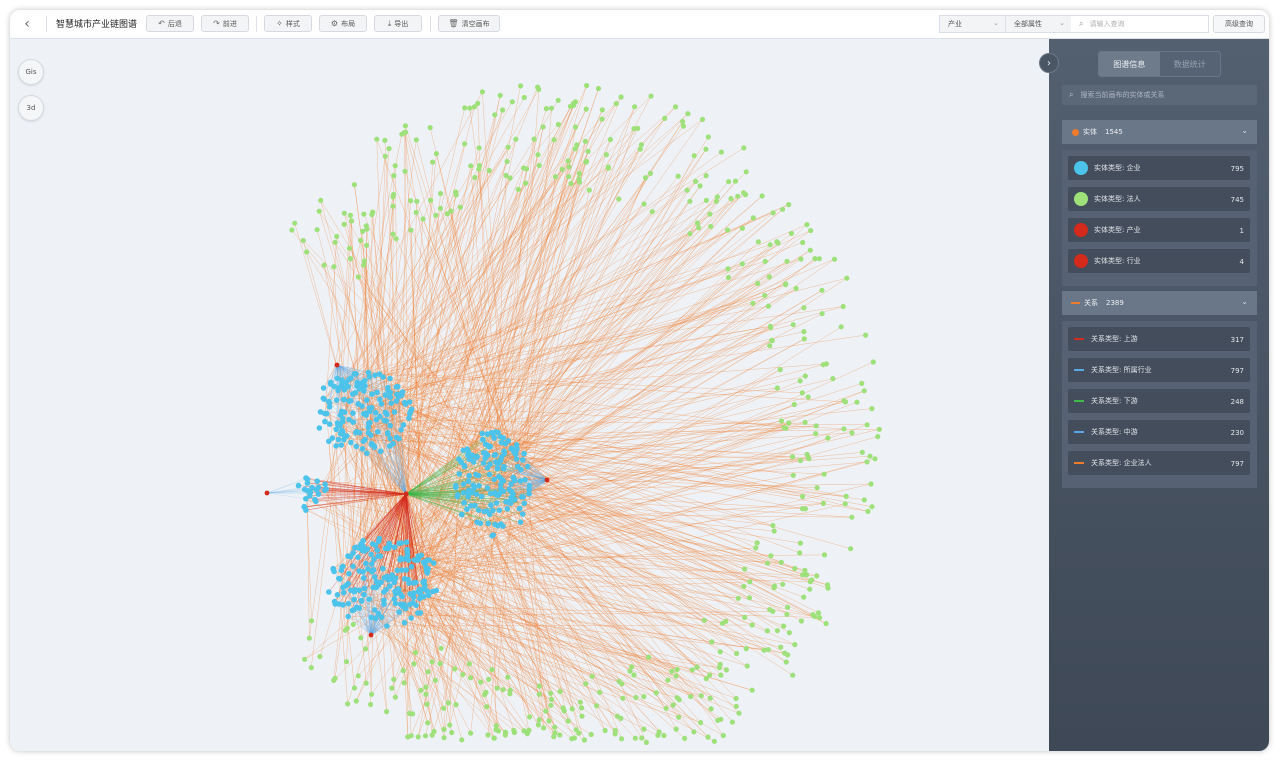 This screenshot has height=762, width=1280. What do you see at coordinates (1159, 199) in the screenshot?
I see `entity-type-row: 实体类型: 法人 745` at bounding box center [1159, 199].